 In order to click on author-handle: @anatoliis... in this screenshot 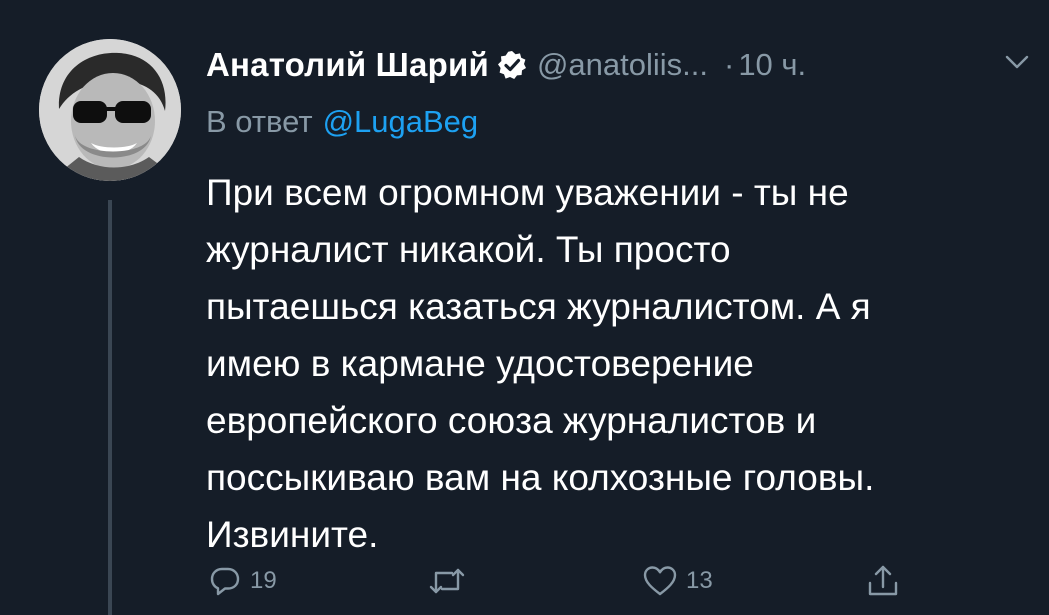, I will do `click(622, 65)`.